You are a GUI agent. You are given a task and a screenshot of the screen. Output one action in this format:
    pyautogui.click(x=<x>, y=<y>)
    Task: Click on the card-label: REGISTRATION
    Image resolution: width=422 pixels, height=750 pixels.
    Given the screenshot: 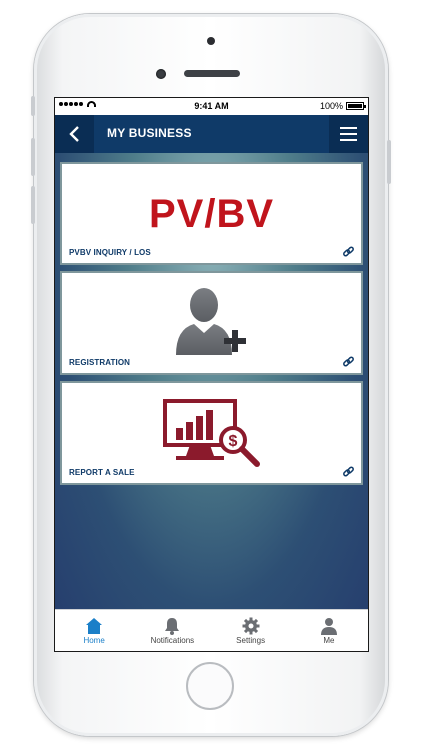 What is the action you would take?
    pyautogui.click(x=100, y=362)
    